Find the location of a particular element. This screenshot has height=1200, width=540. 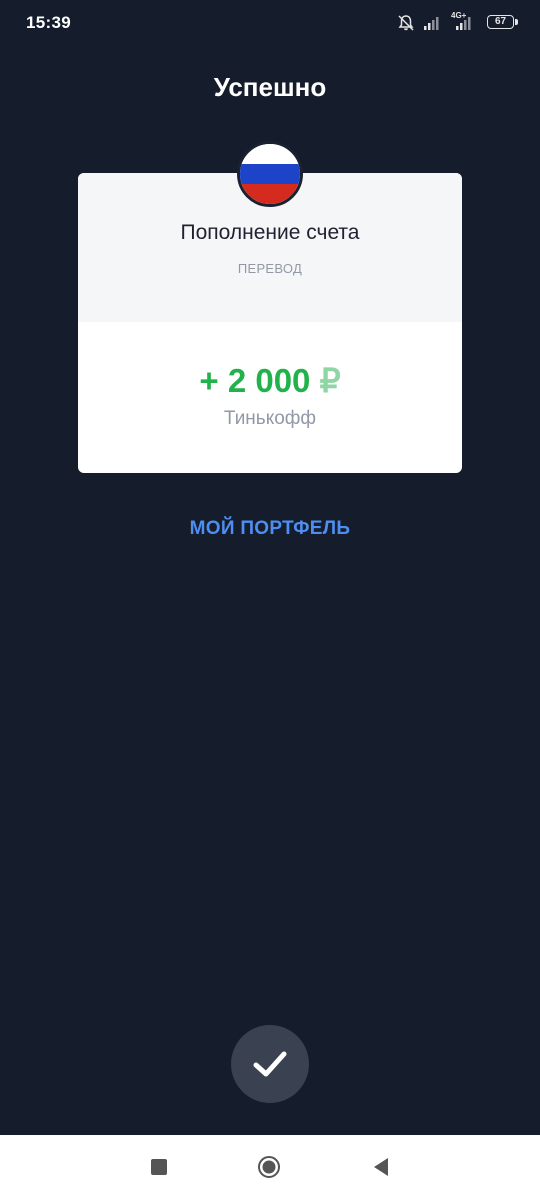

home-icon is located at coordinates (269, 1167).